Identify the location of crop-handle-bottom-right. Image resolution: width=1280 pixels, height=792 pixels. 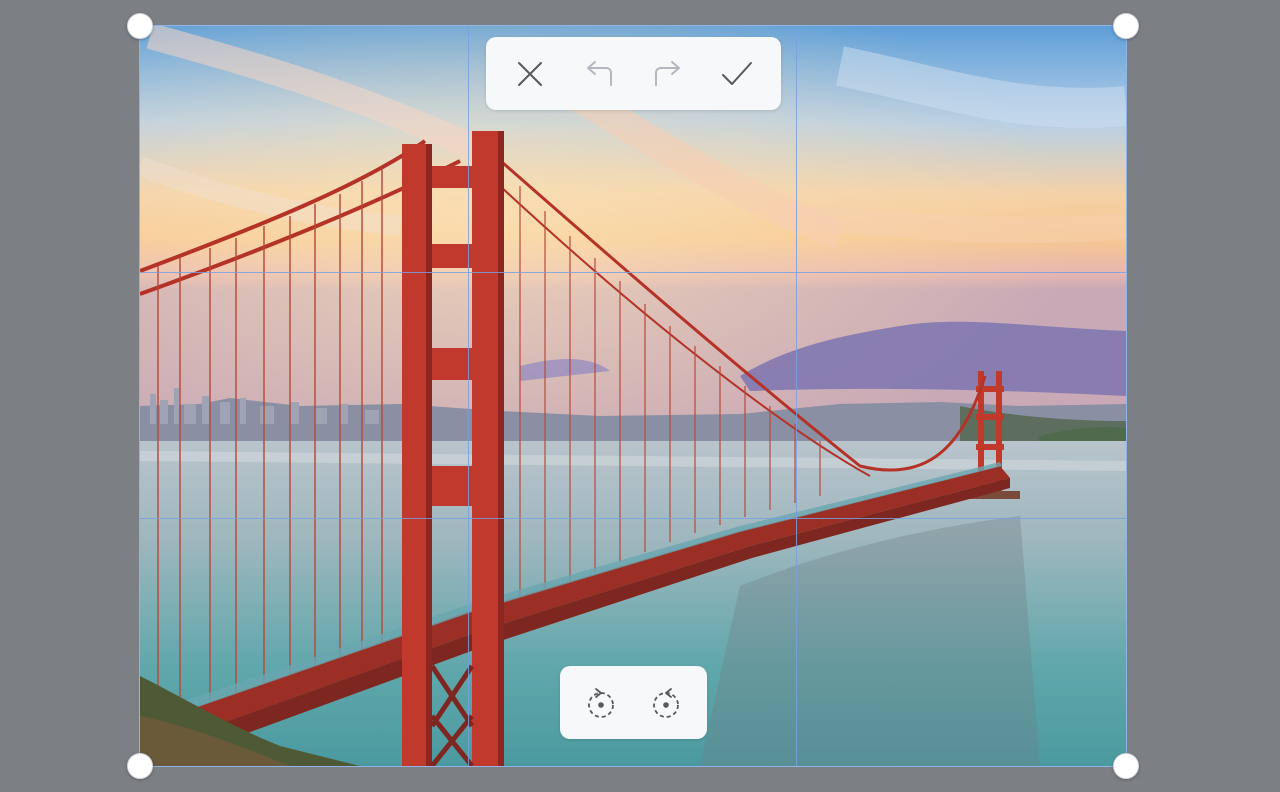
(1126, 766).